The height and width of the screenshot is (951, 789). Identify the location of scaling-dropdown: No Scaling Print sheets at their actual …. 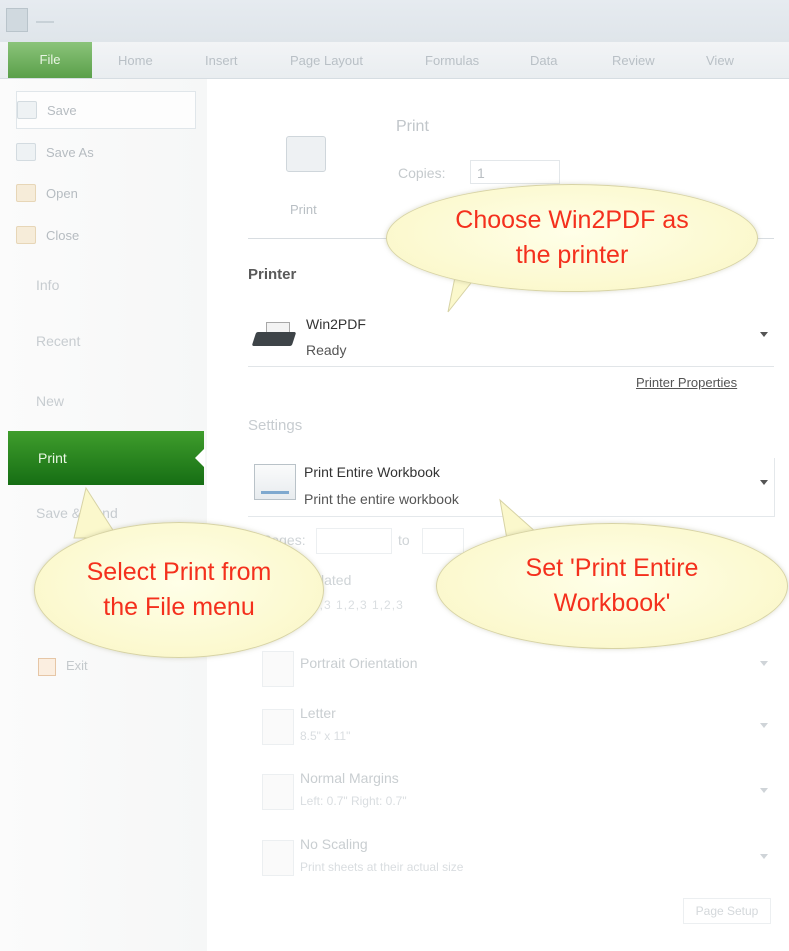
(518, 859).